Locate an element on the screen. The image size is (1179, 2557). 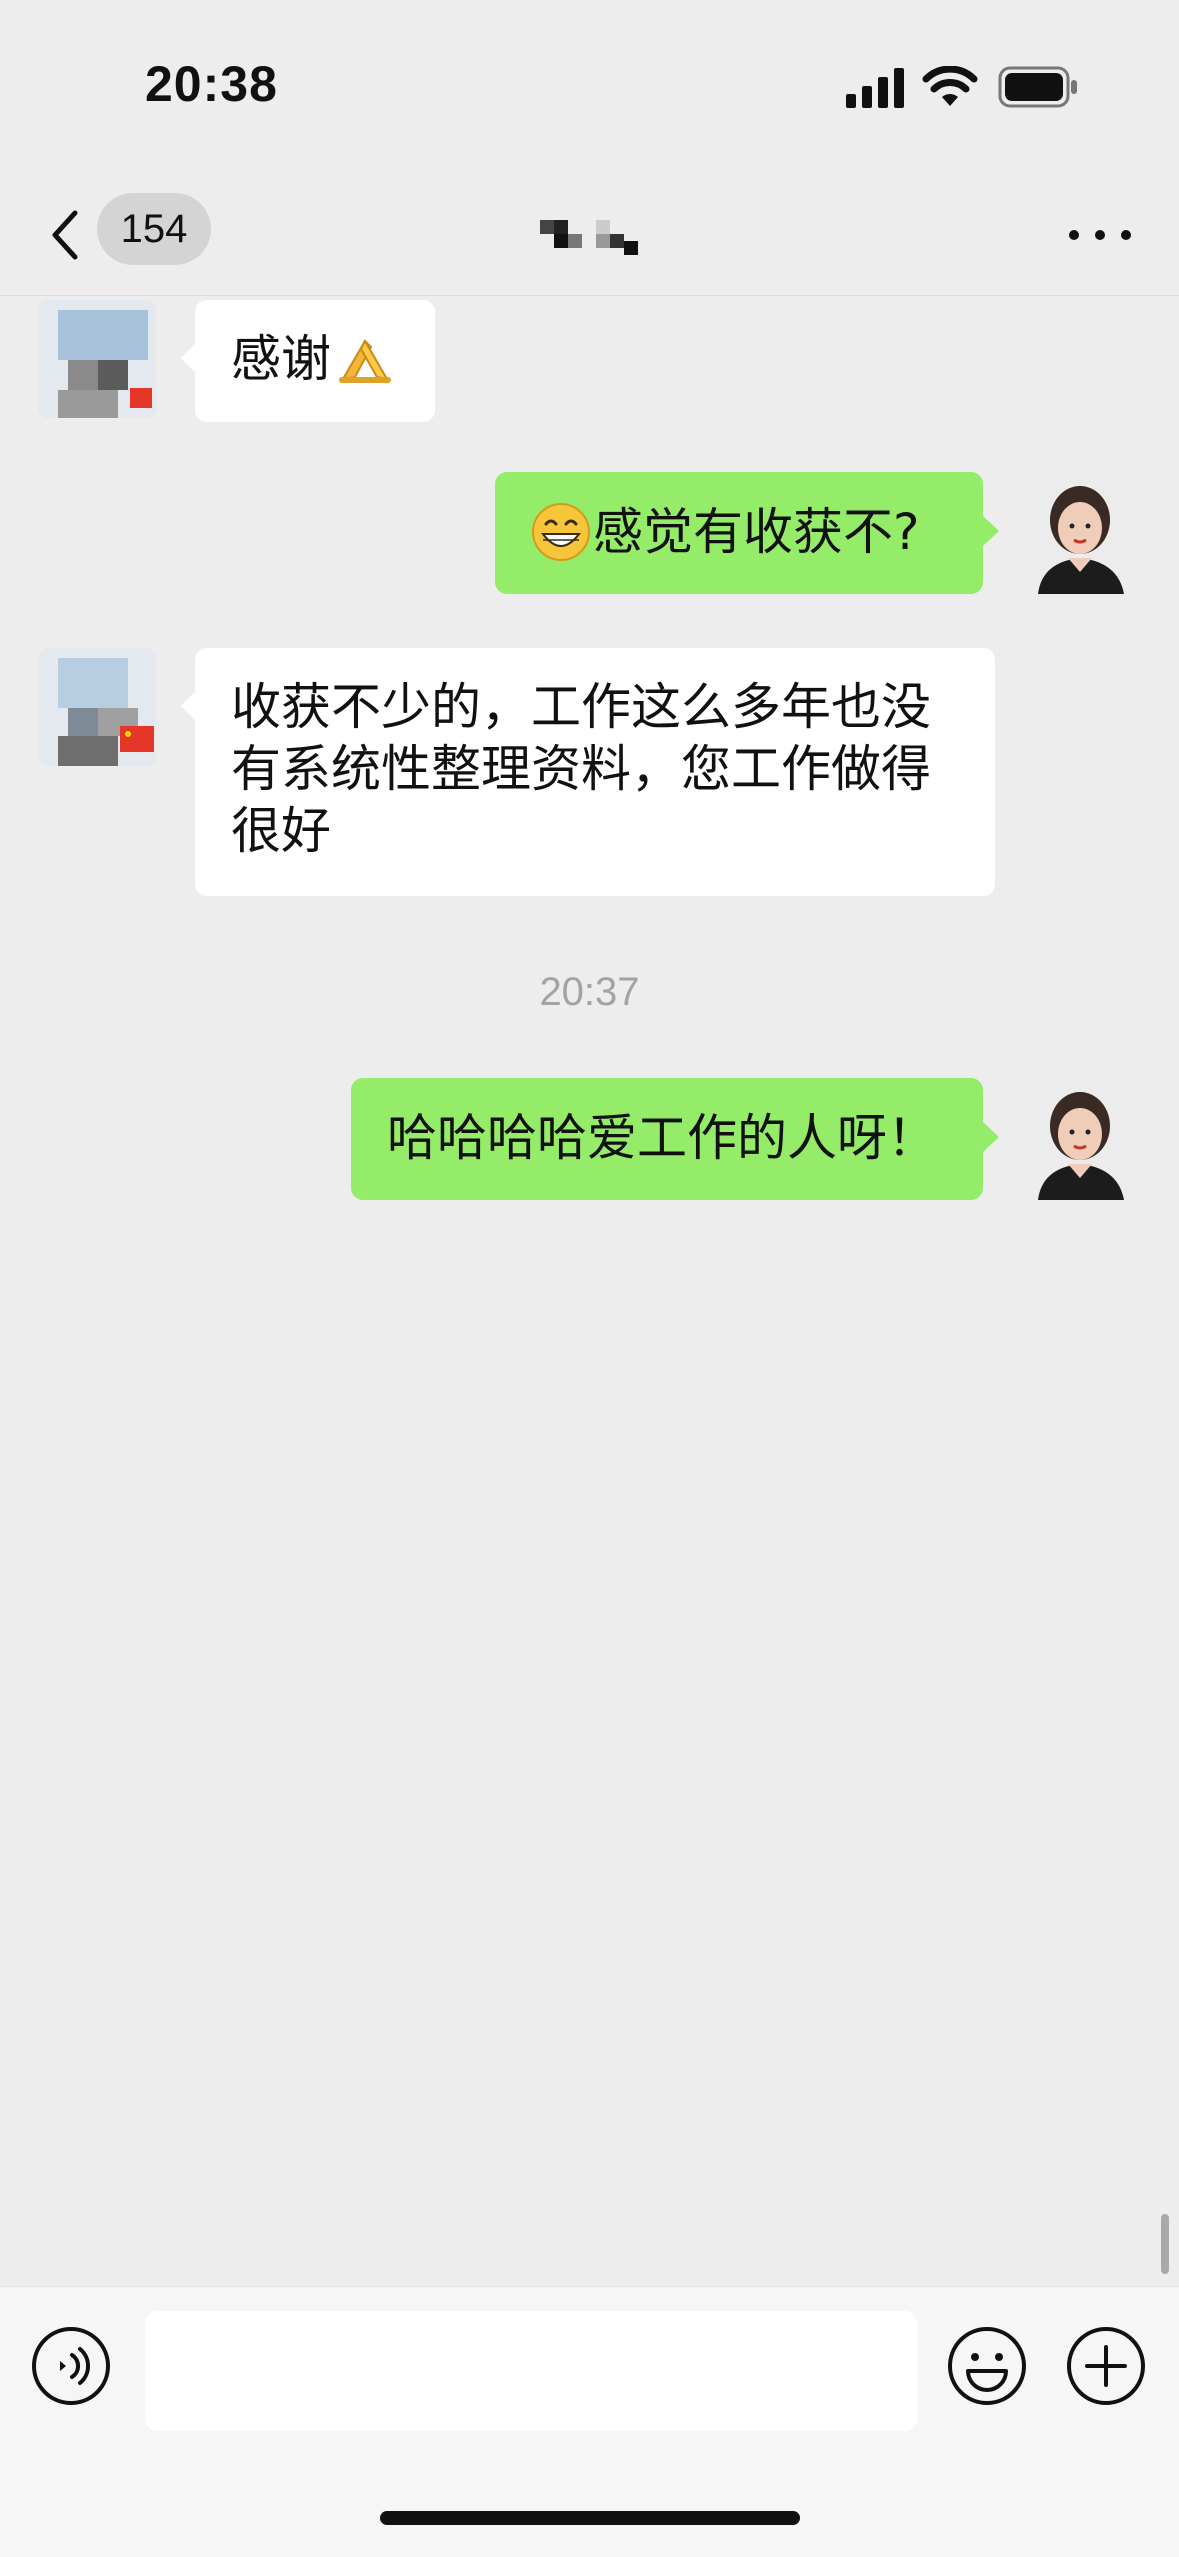
signal-icon is located at coordinates (875, 88).